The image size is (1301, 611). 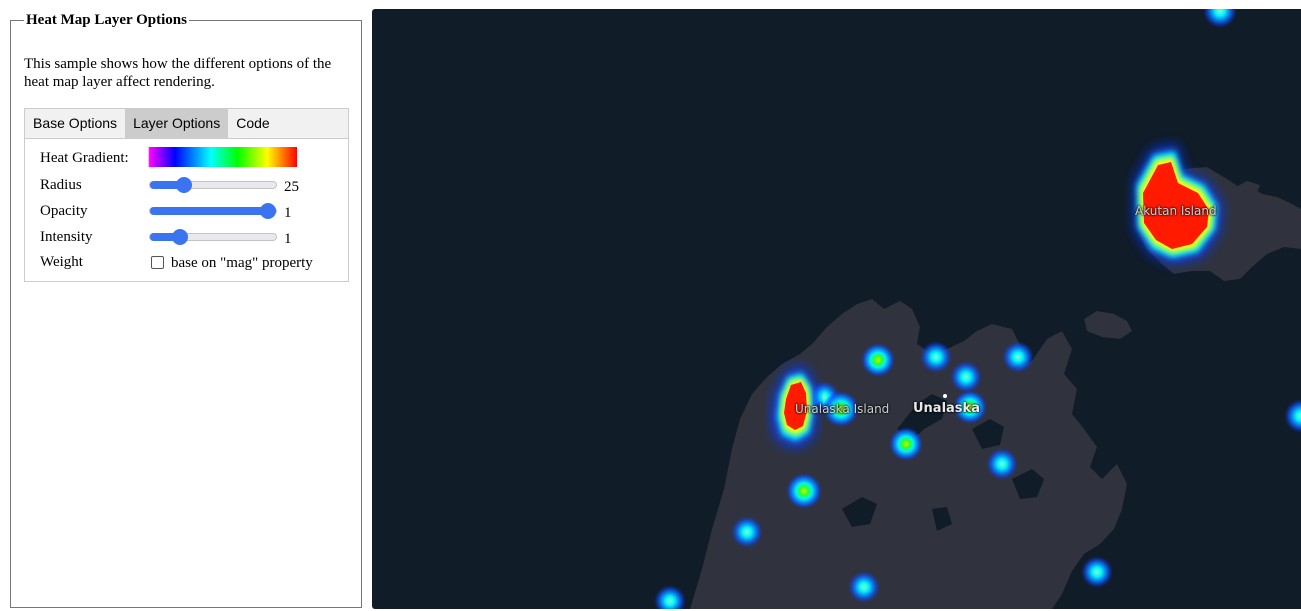 What do you see at coordinates (66, 237) in the screenshot?
I see `intensity-label: Intensity` at bounding box center [66, 237].